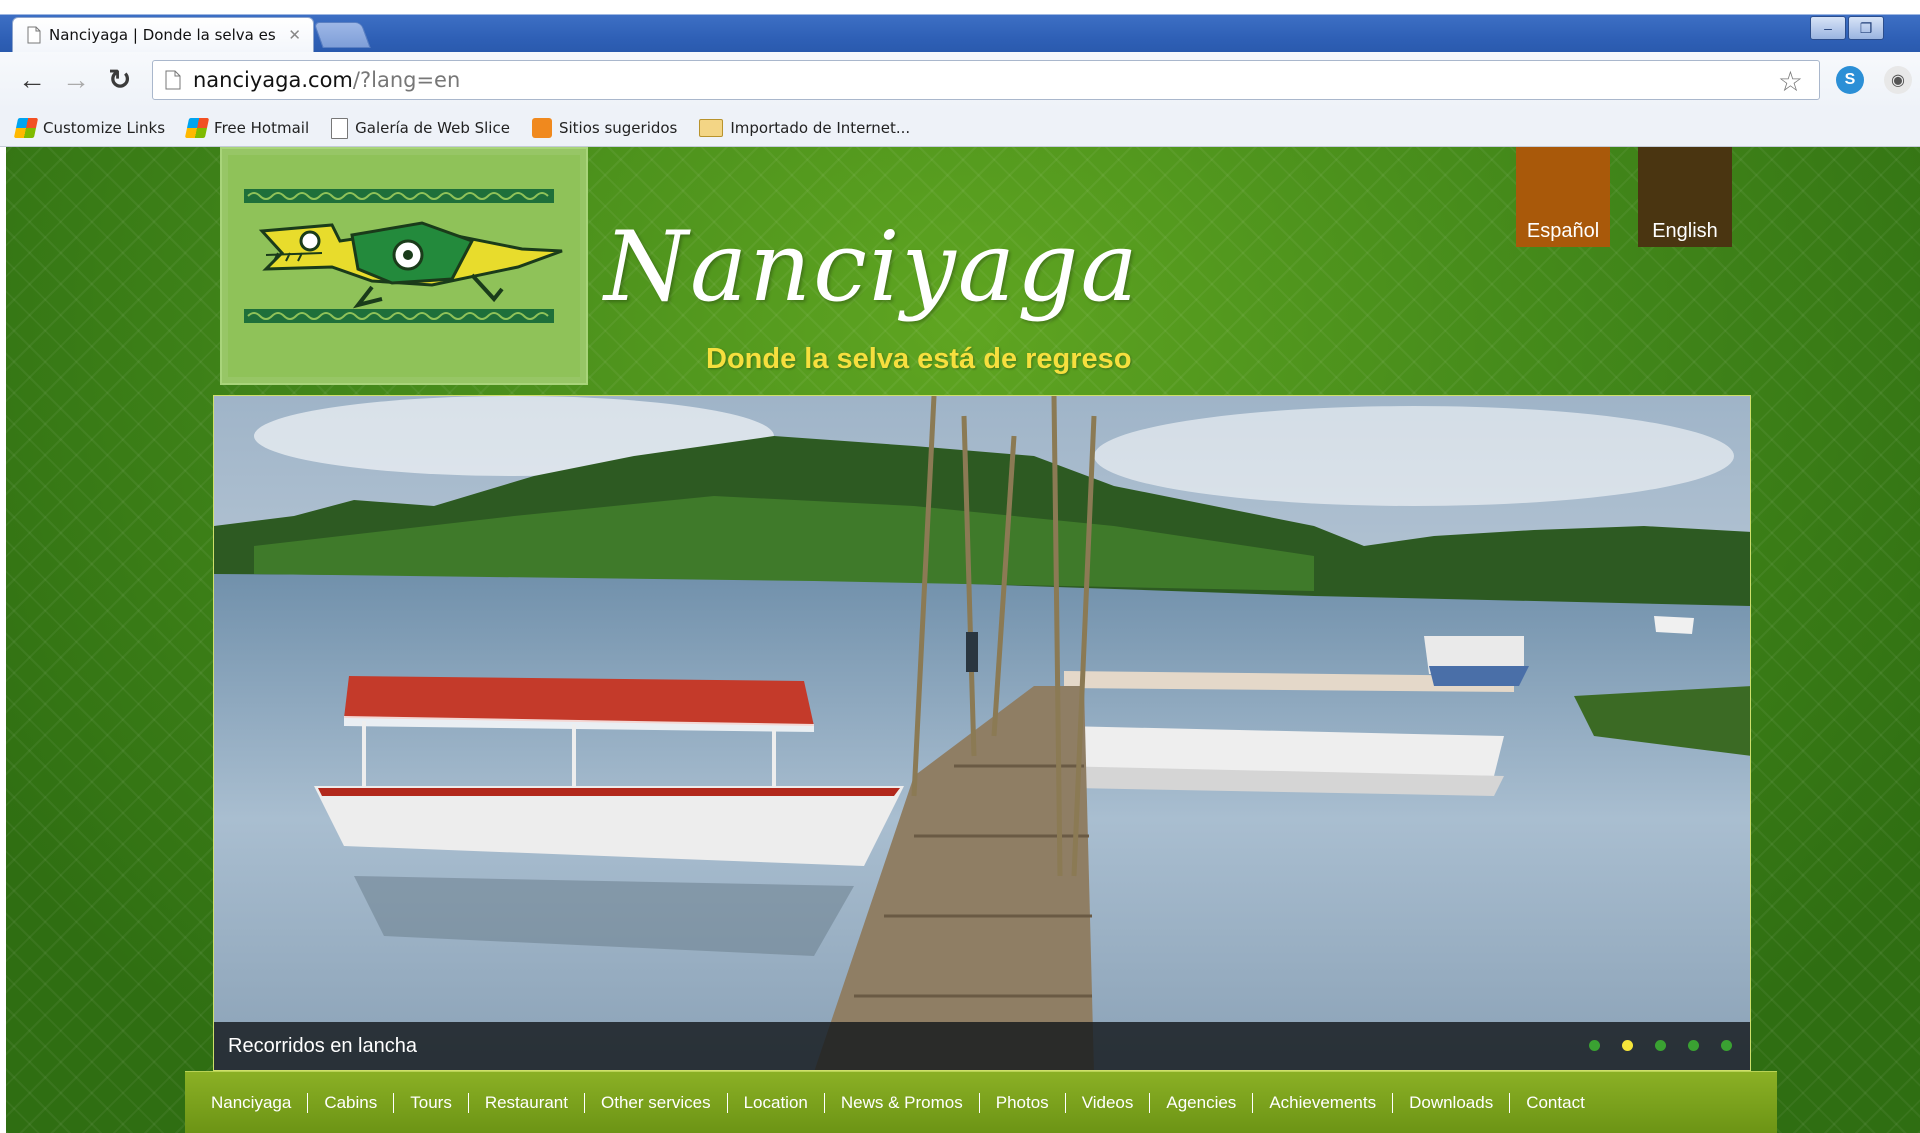 The width and height of the screenshot is (1920, 1133). What do you see at coordinates (420, 128) in the screenshot?
I see `bookmark-web-slice-gallery: Galería de Web Slice` at bounding box center [420, 128].